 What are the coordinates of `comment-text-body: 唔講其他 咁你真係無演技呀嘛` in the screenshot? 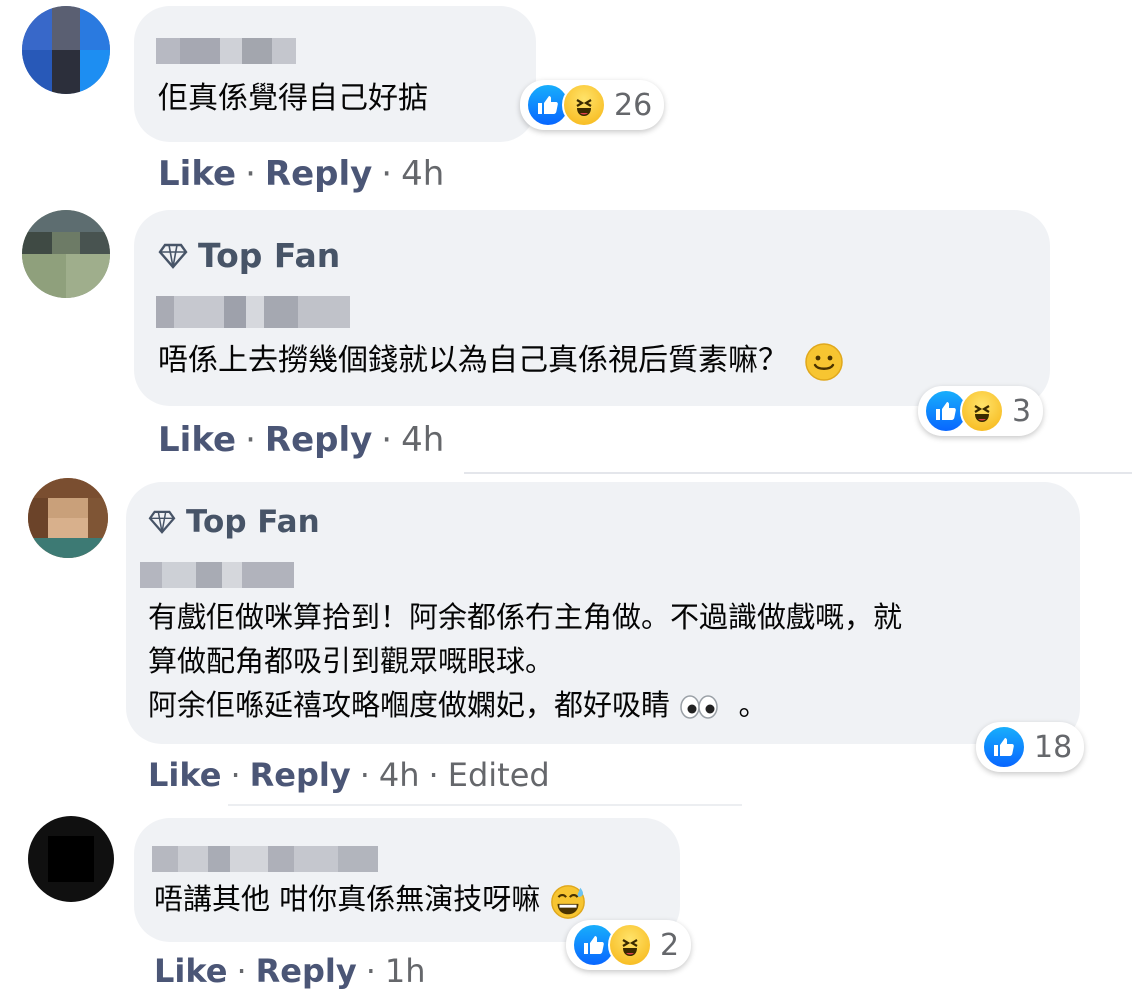 It's located at (347, 899).